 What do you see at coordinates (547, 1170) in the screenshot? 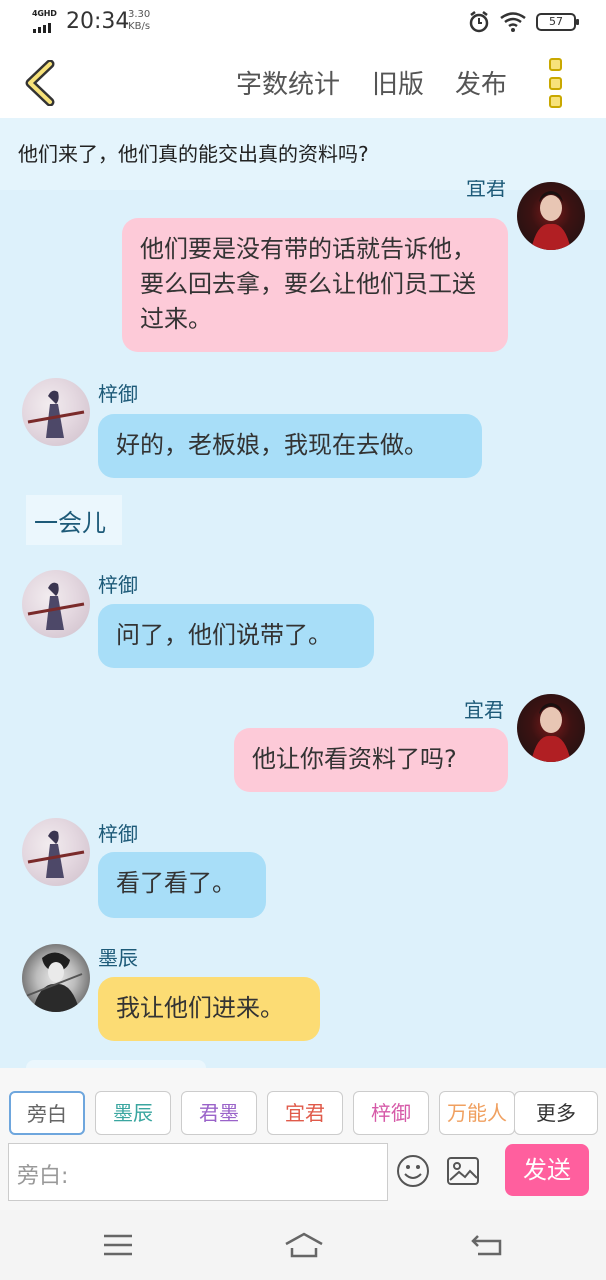
I see `send-button: 发送` at bounding box center [547, 1170].